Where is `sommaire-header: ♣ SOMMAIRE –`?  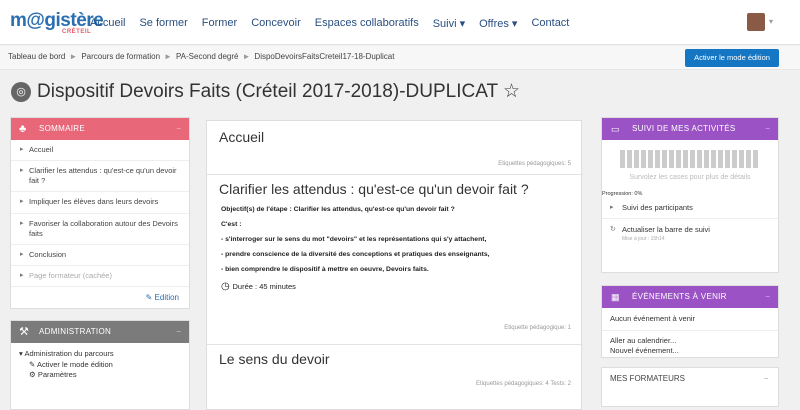 sommaire-header: ♣ SOMMAIRE – is located at coordinates (100, 129).